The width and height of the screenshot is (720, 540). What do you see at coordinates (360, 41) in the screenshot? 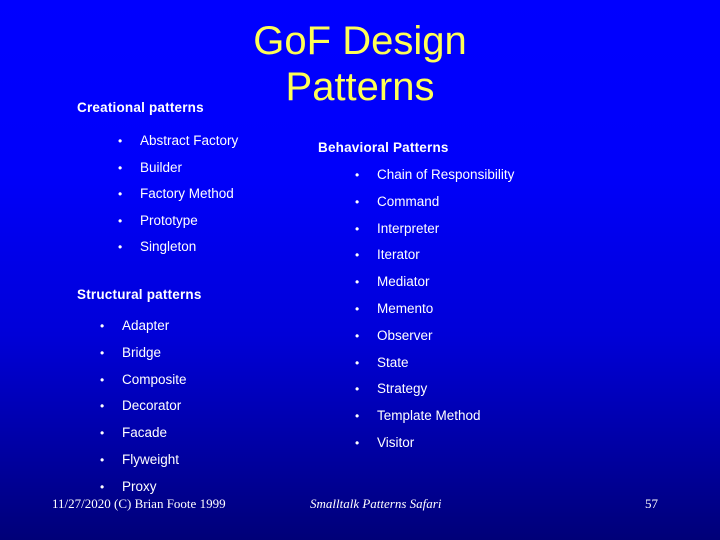
I see `page-title-line-1: GoF Design` at bounding box center [360, 41].